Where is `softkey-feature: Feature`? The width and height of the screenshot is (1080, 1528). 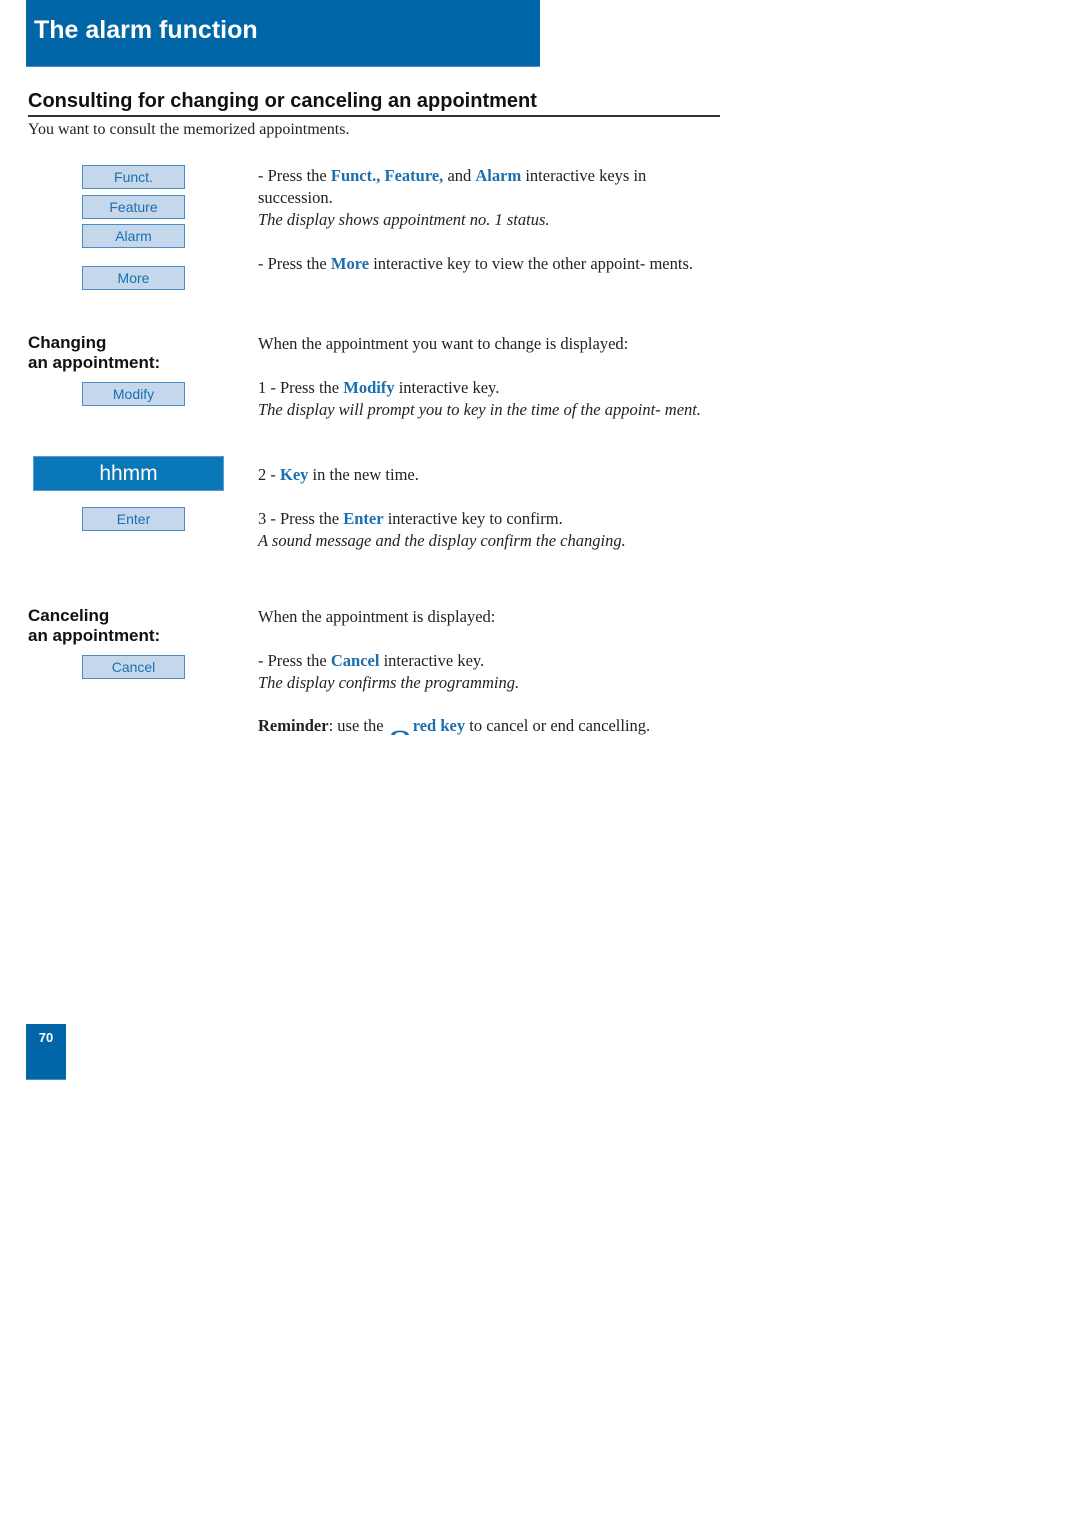 softkey-feature: Feature is located at coordinates (133, 207).